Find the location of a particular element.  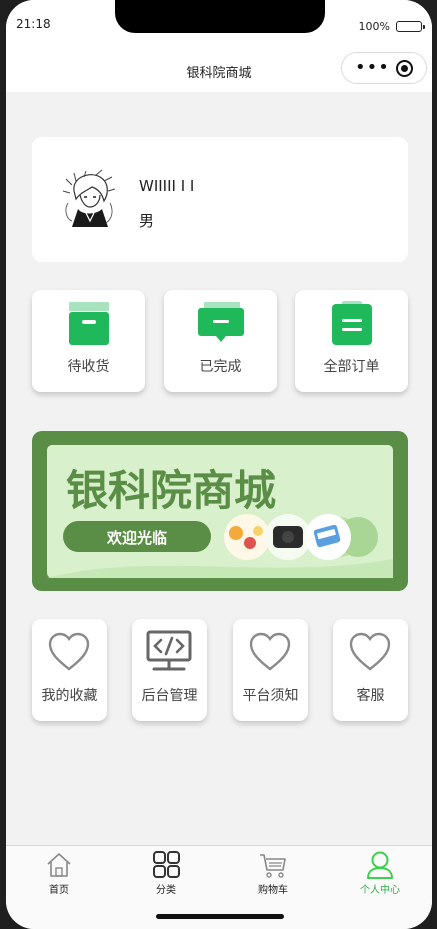

order-all-label: 全部订单 is located at coordinates (351, 367).